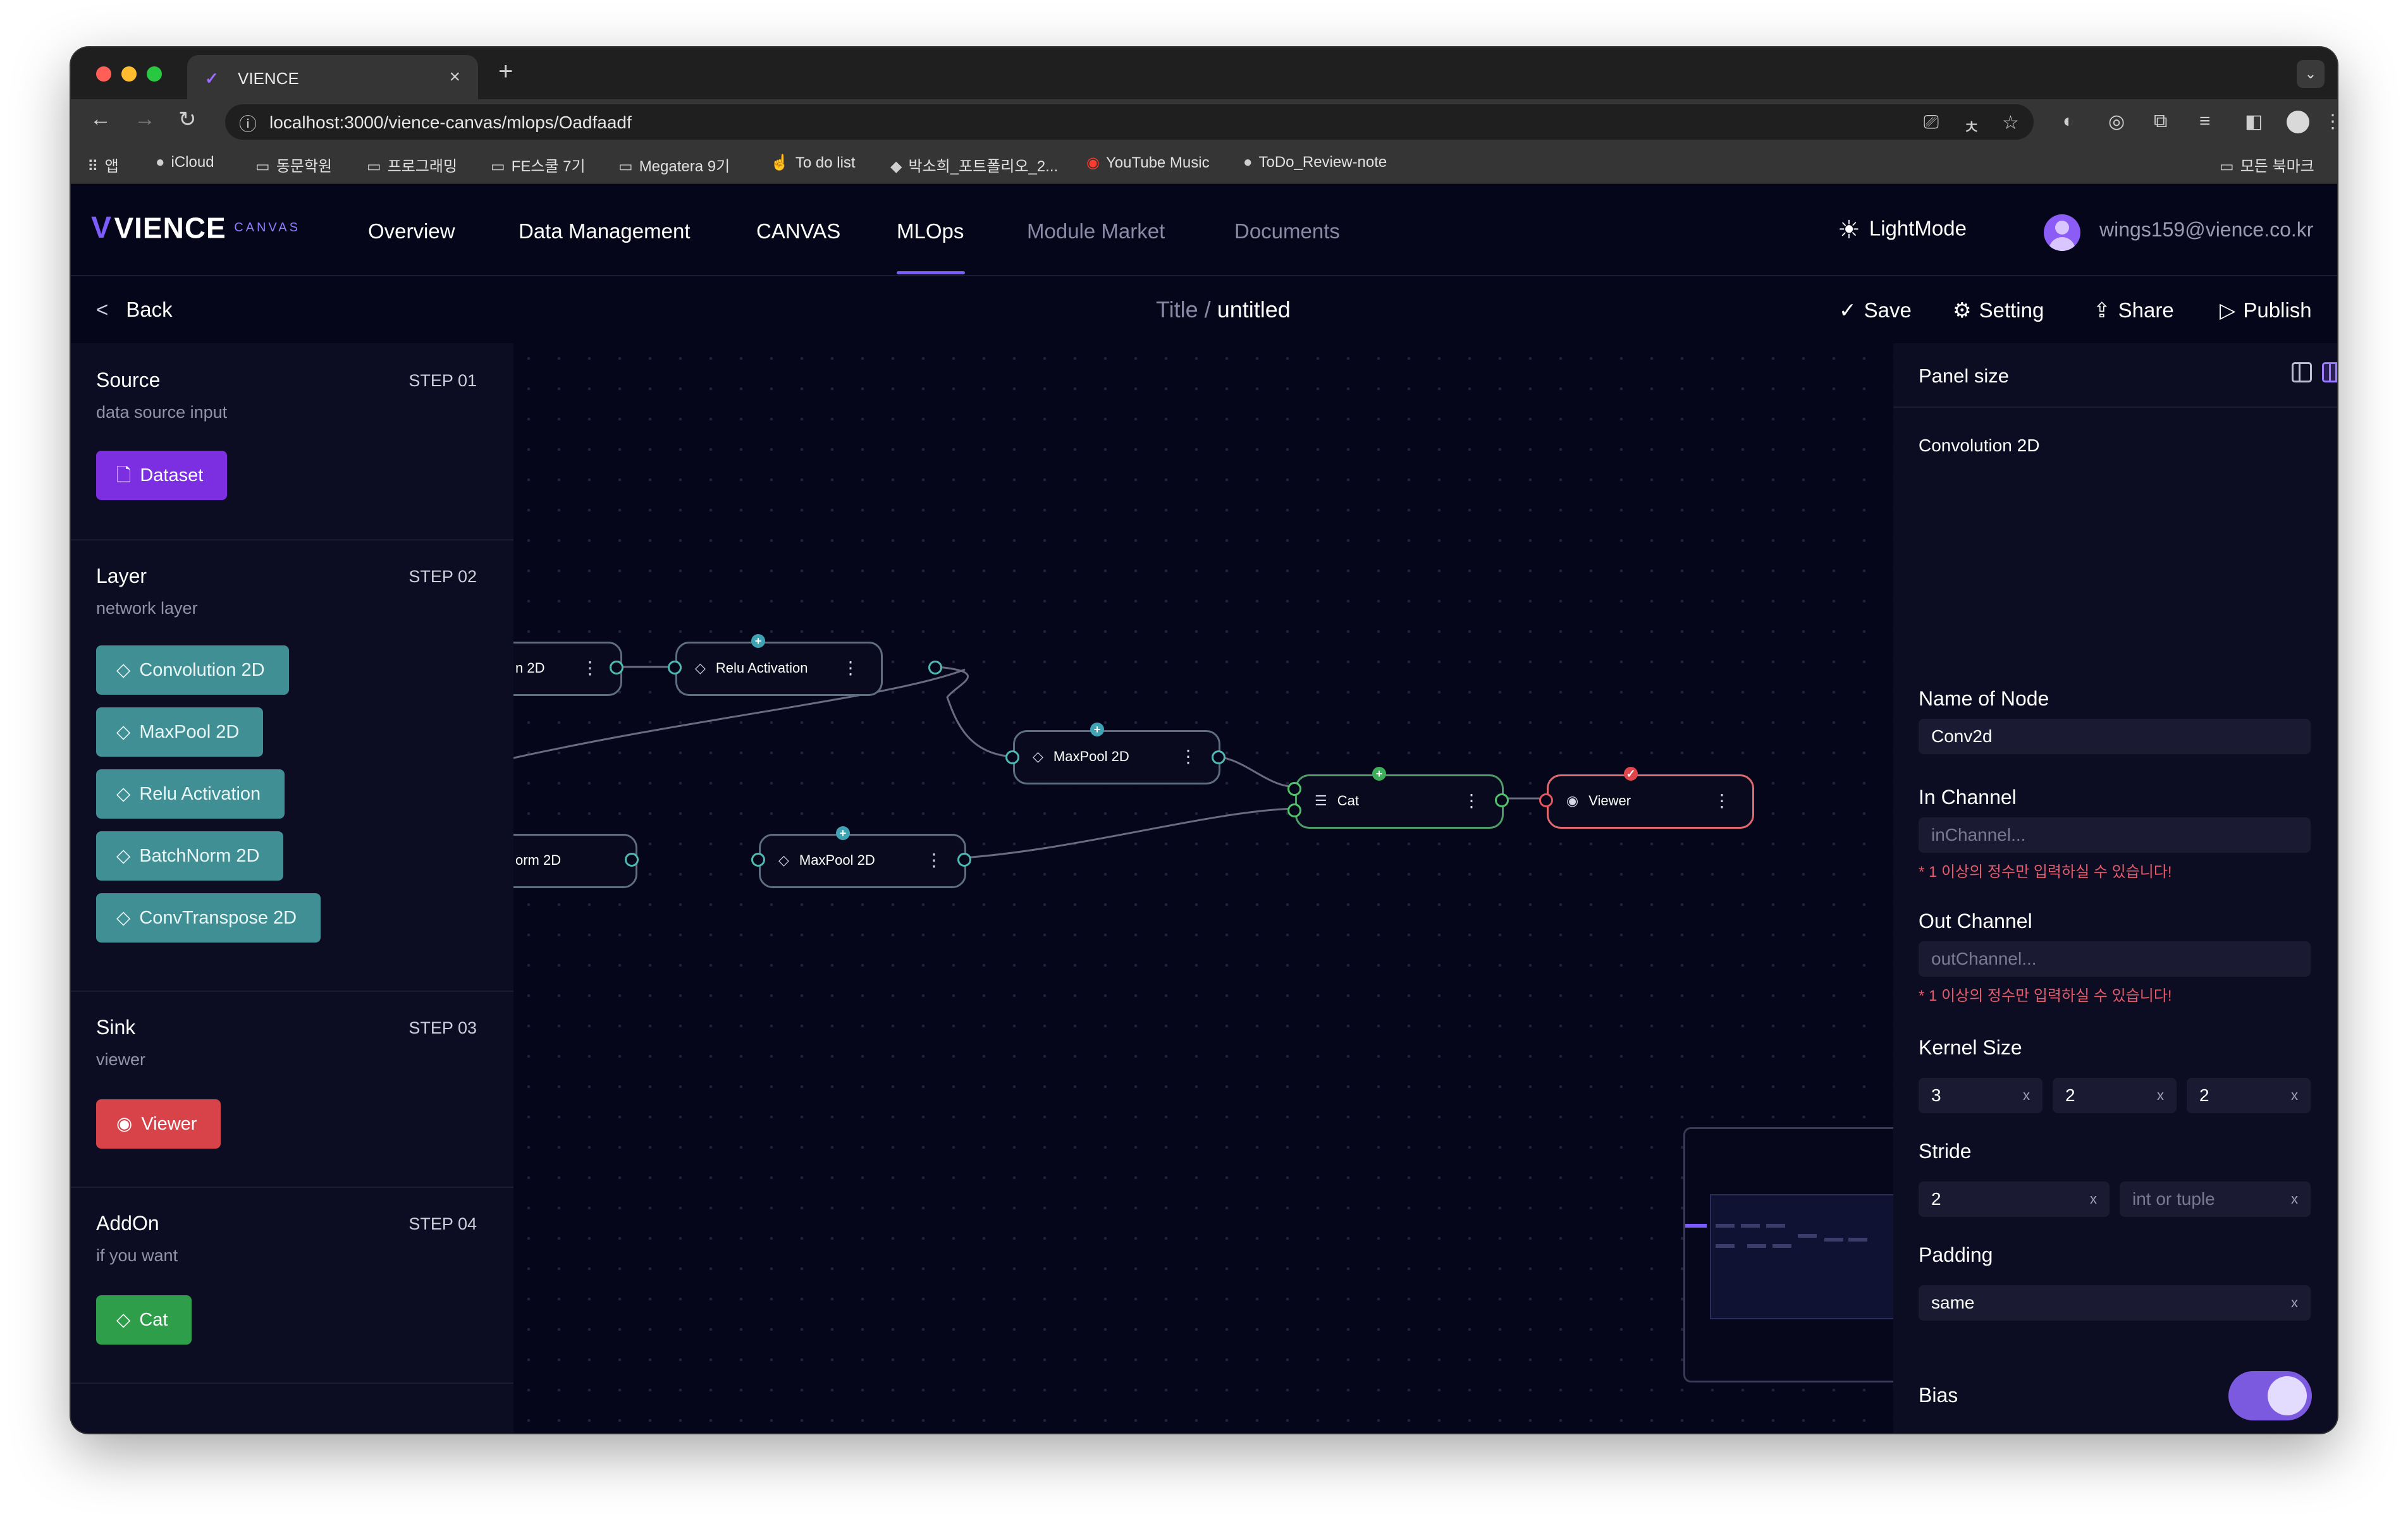  What do you see at coordinates (2115, 1303) in the screenshot?
I see `padding-input: same x` at bounding box center [2115, 1303].